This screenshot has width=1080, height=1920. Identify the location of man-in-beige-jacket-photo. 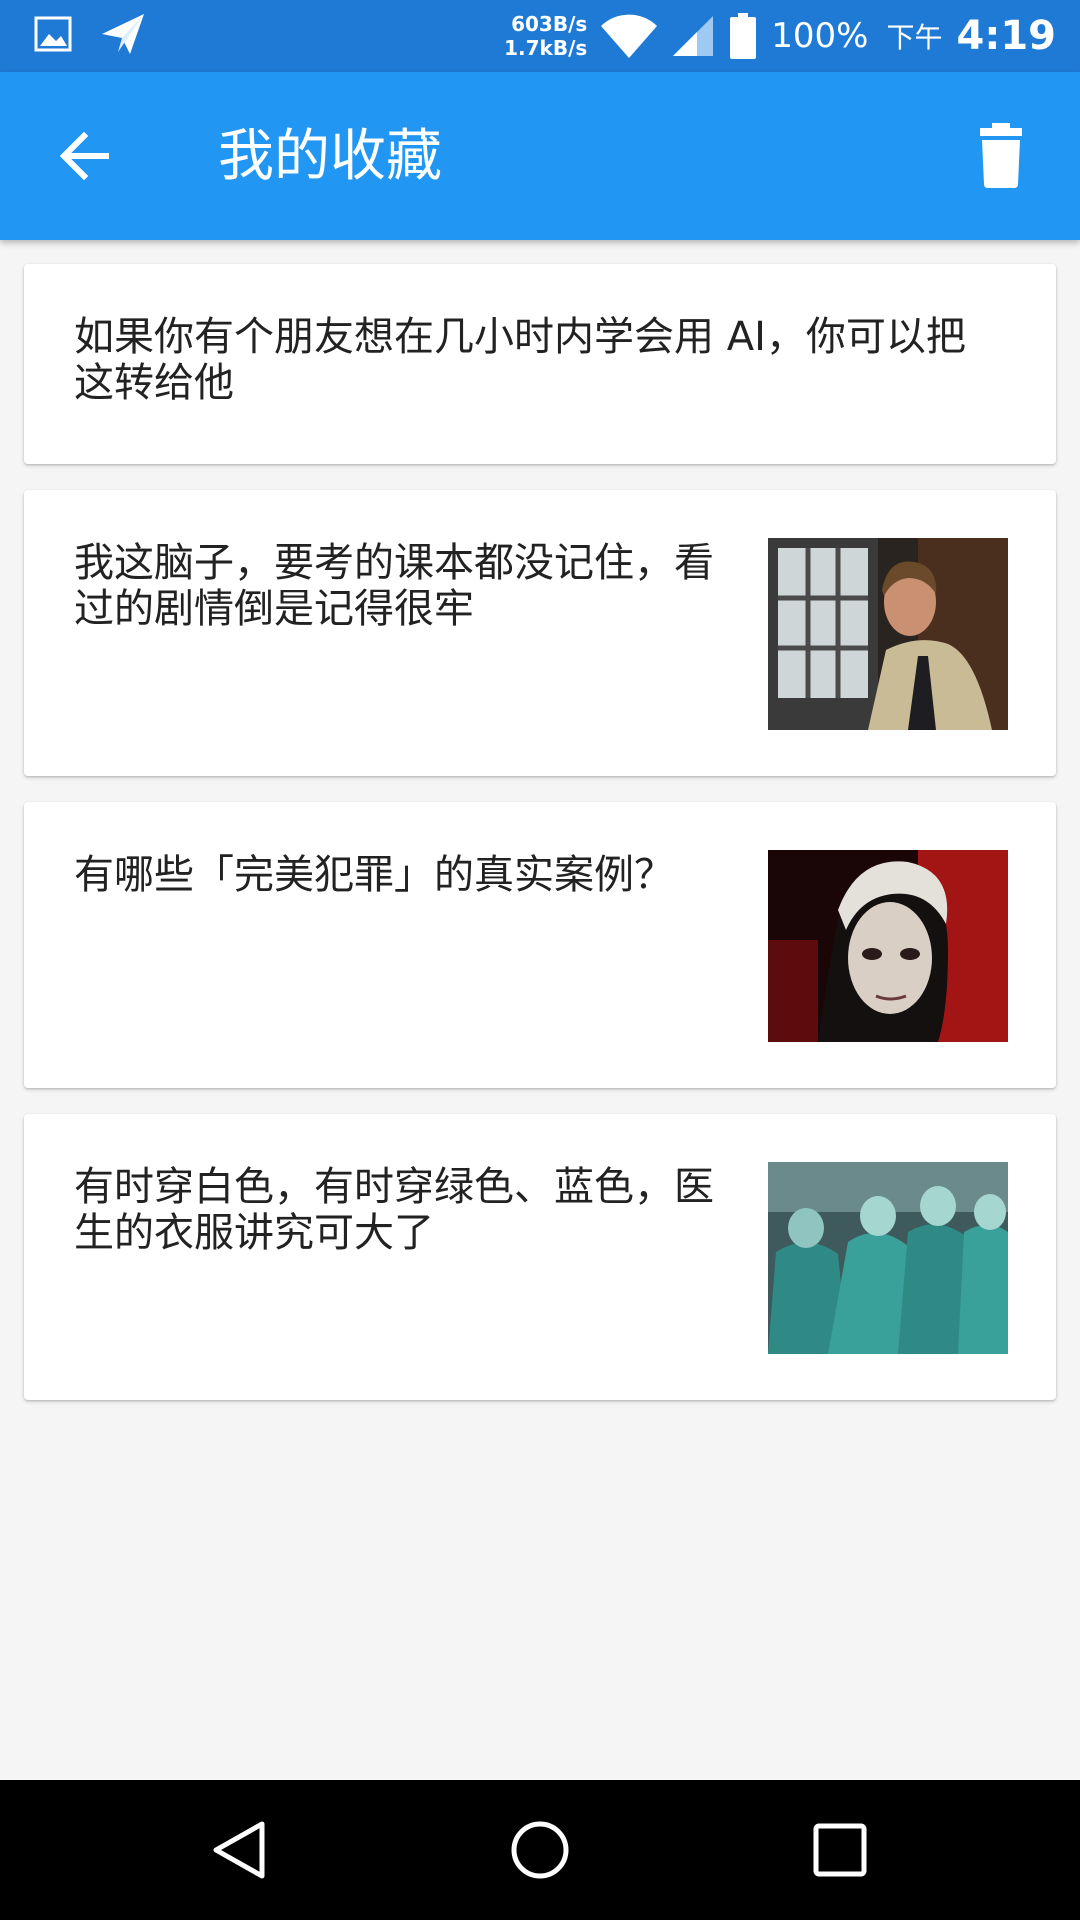
(888, 634).